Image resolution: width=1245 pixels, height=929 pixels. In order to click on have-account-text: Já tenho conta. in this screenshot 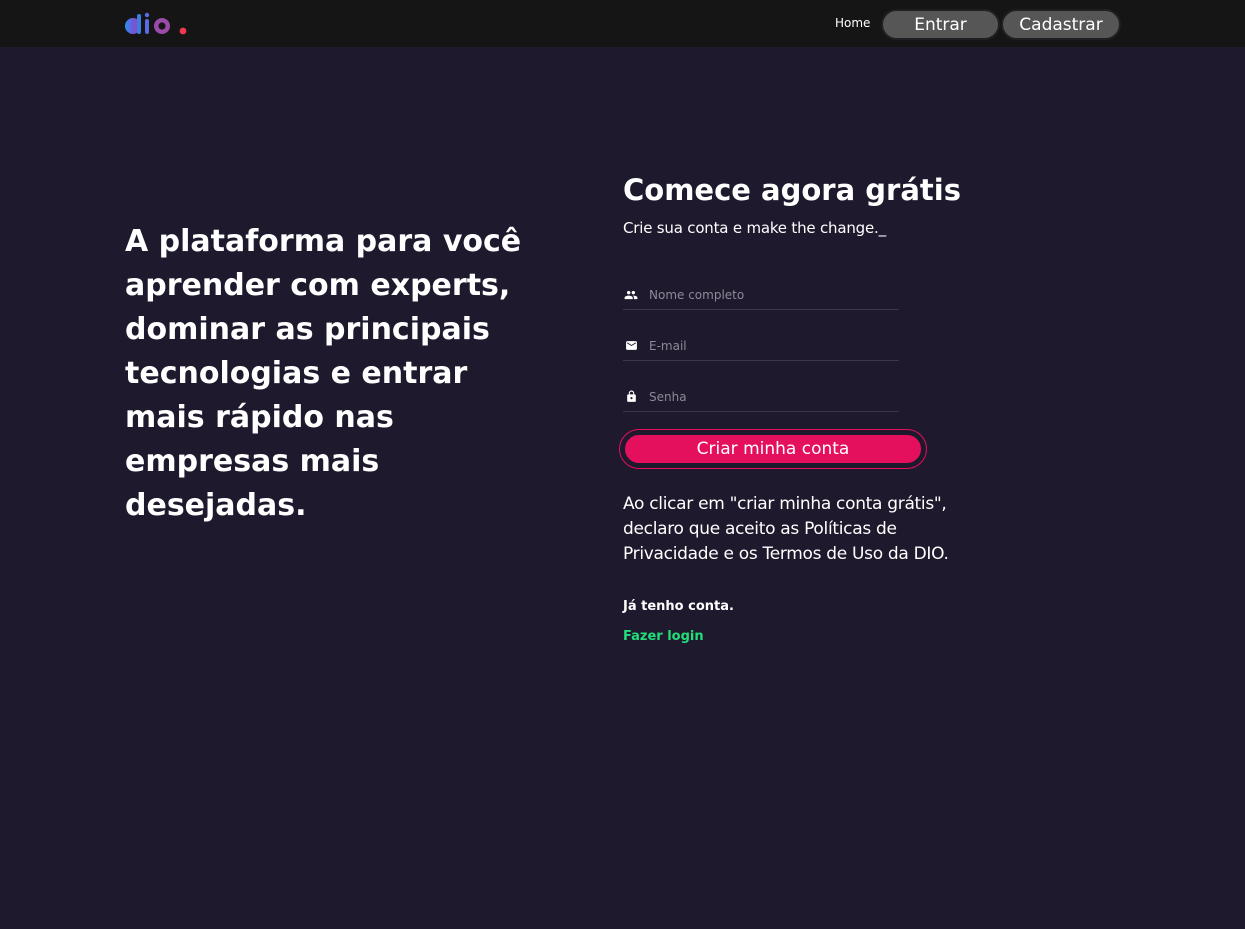, I will do `click(678, 606)`.